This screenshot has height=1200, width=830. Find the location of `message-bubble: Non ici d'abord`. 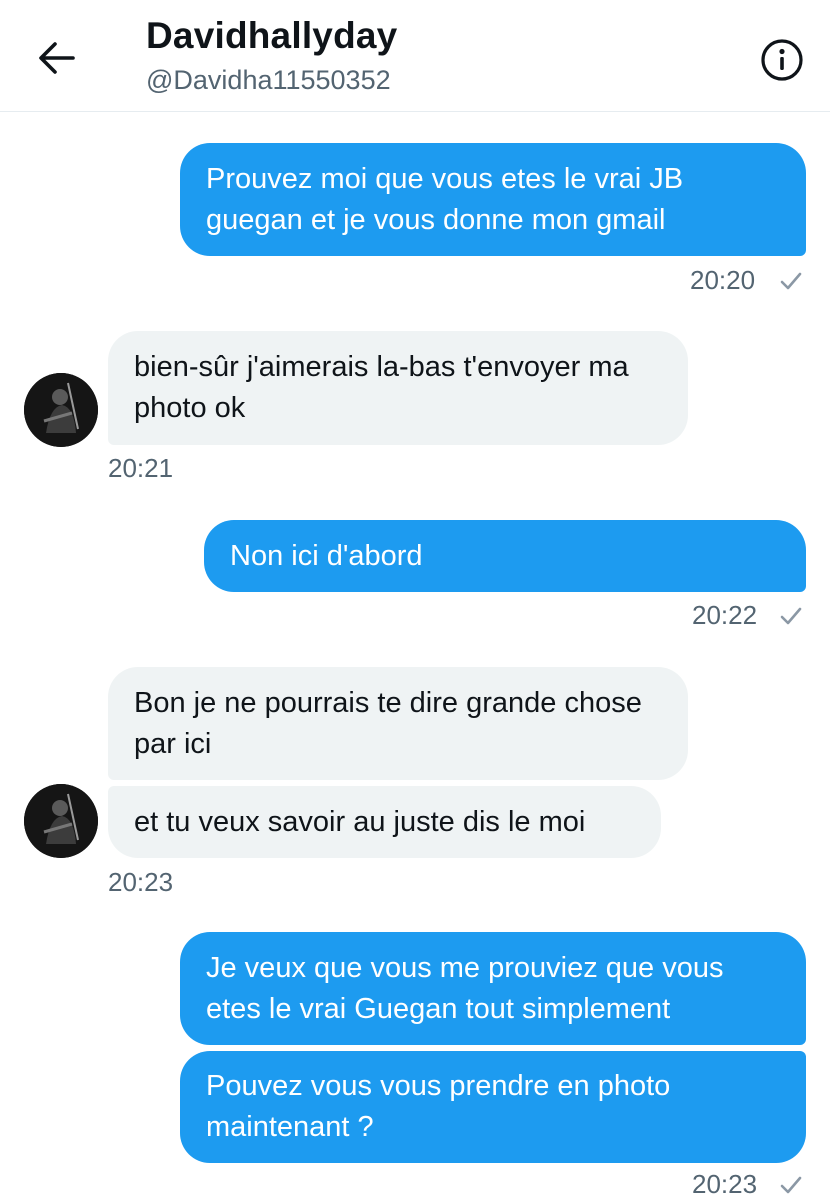

message-bubble: Non ici d'abord is located at coordinates (505, 556).